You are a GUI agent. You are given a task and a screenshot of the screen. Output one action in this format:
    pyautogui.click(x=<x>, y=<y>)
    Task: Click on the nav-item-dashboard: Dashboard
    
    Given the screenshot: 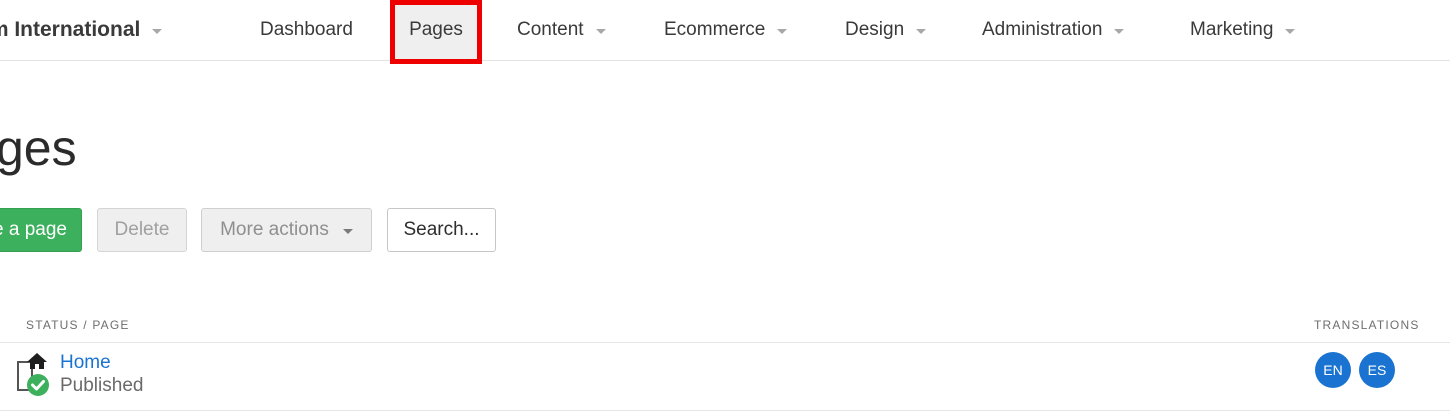 What is the action you would take?
    pyautogui.click(x=306, y=30)
    